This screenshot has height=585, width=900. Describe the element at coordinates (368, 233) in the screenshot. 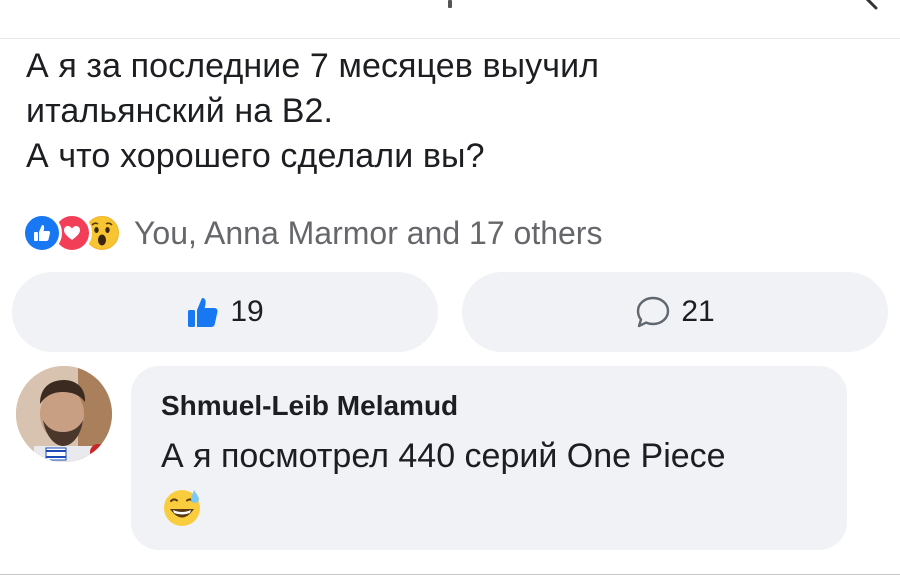

I see `reactions-summary-text: You, Anna Marmor and 17 others` at that location.